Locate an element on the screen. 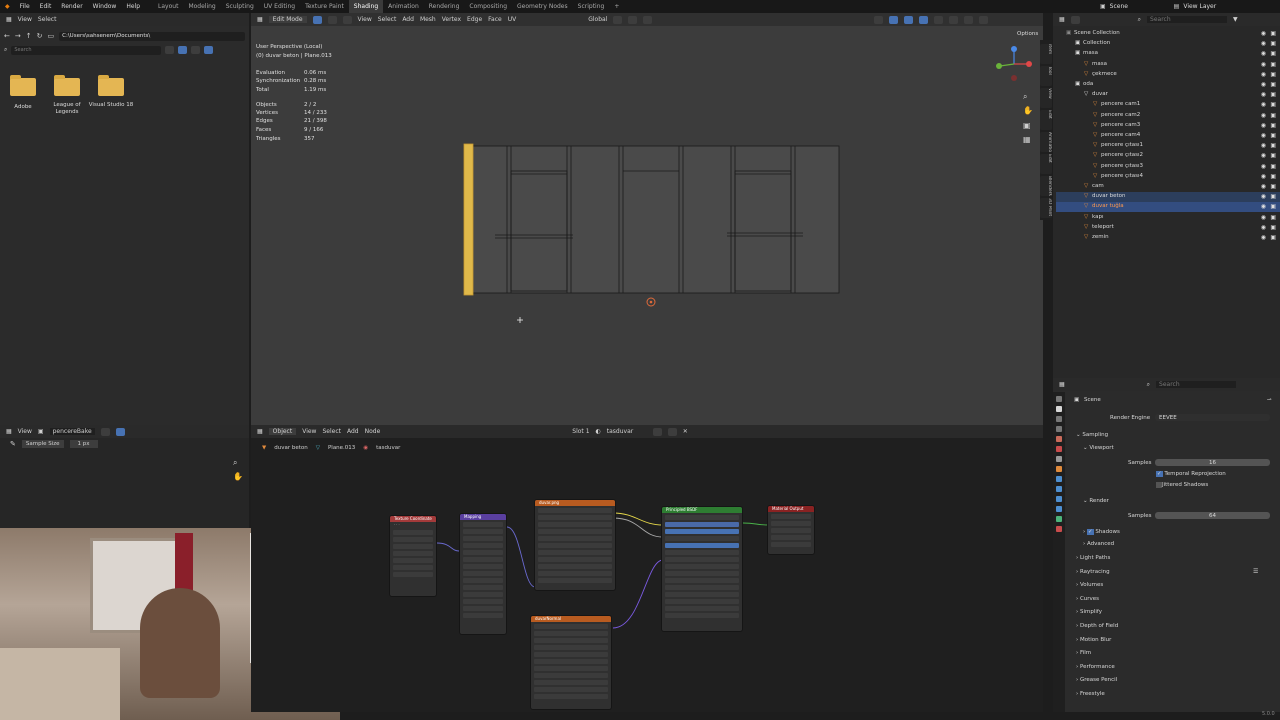  mode-selector: Edit Mode is located at coordinates (287, 19).